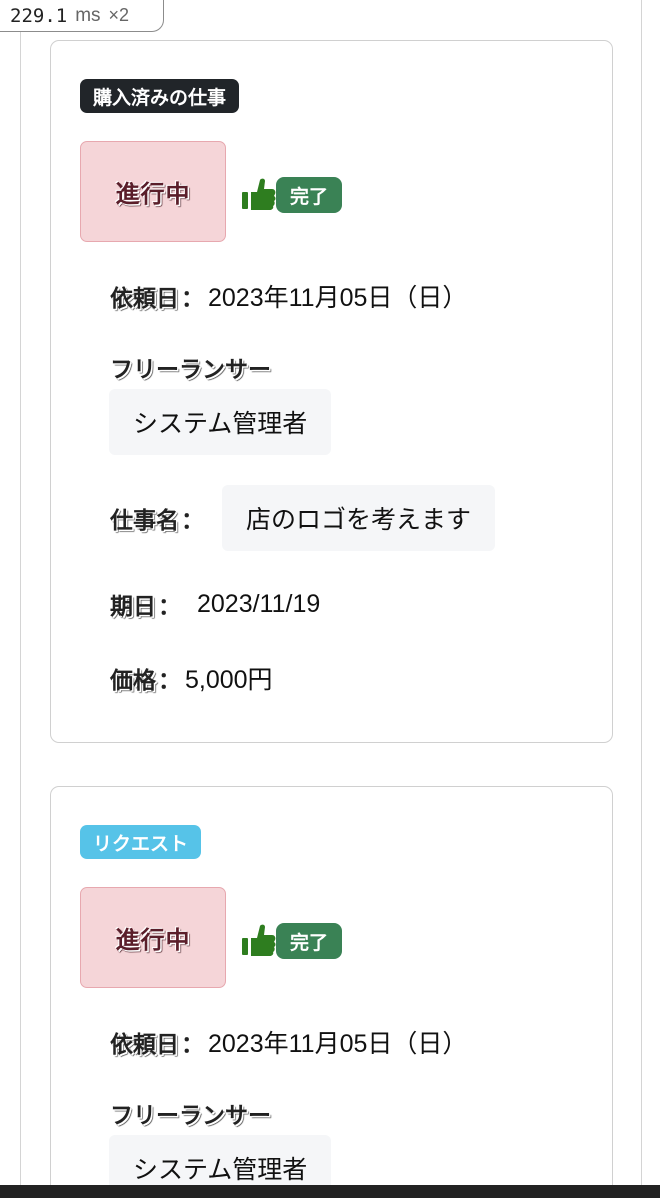 The image size is (660, 1198). Describe the element at coordinates (259, 603) in the screenshot. I see `due-date-value: 2023/11/19` at that location.